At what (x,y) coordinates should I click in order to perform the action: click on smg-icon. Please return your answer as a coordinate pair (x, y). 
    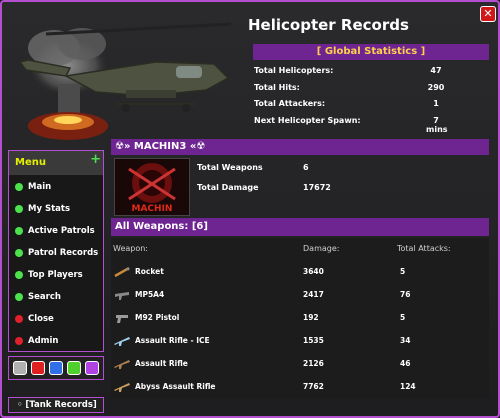
    Looking at the image, I should click on (122, 296).